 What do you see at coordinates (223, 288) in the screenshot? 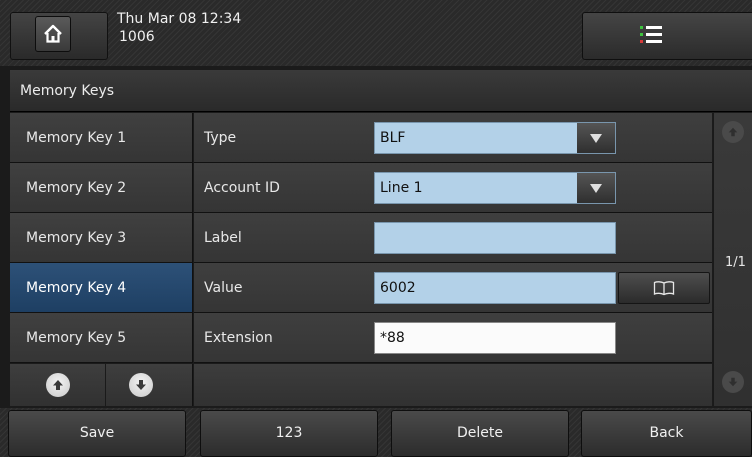
I see `value-label: Value` at bounding box center [223, 288].